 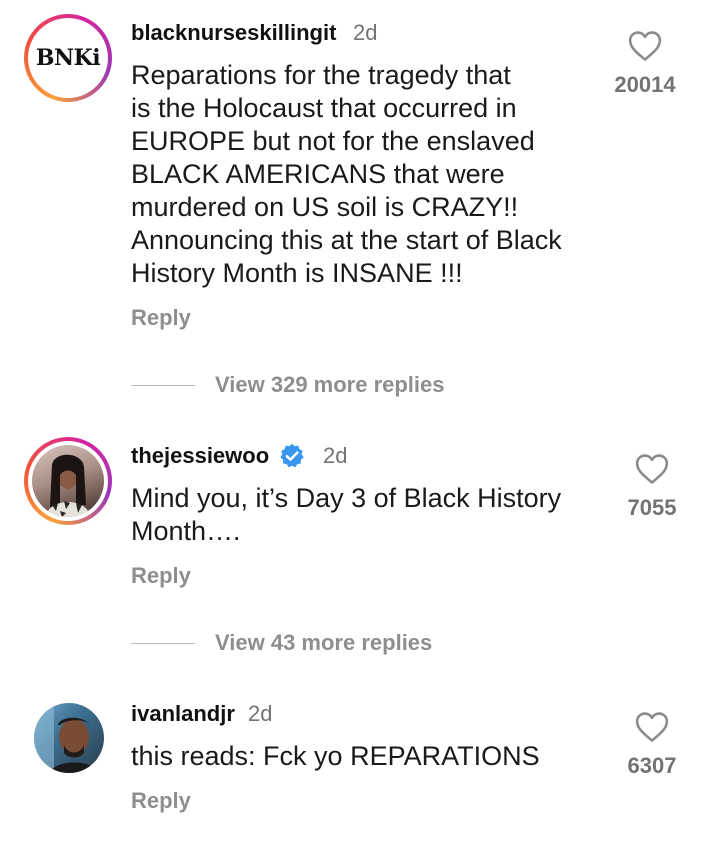 What do you see at coordinates (292, 455) in the screenshot?
I see `verified-badge-icon` at bounding box center [292, 455].